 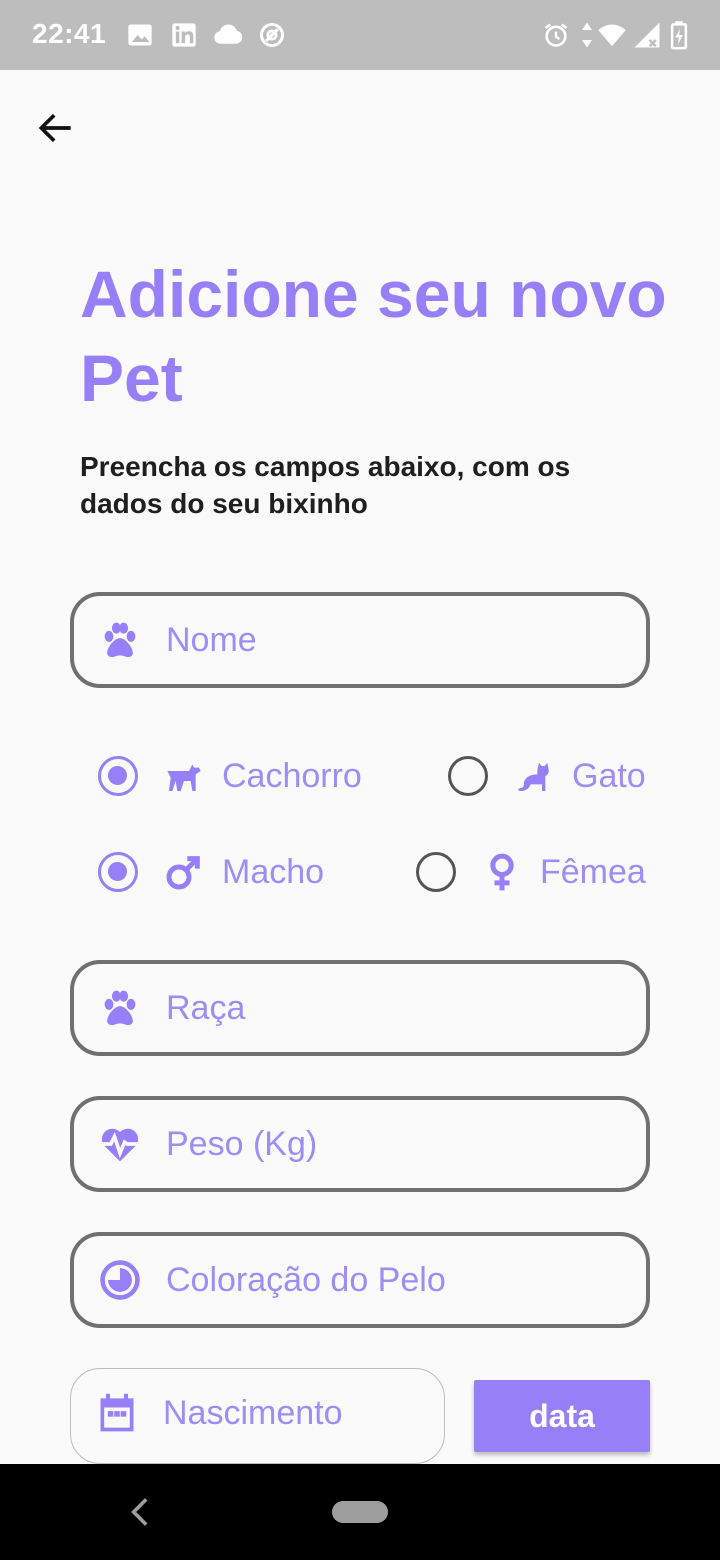 I want to click on heartbeat-icon, so click(x=120, y=1144).